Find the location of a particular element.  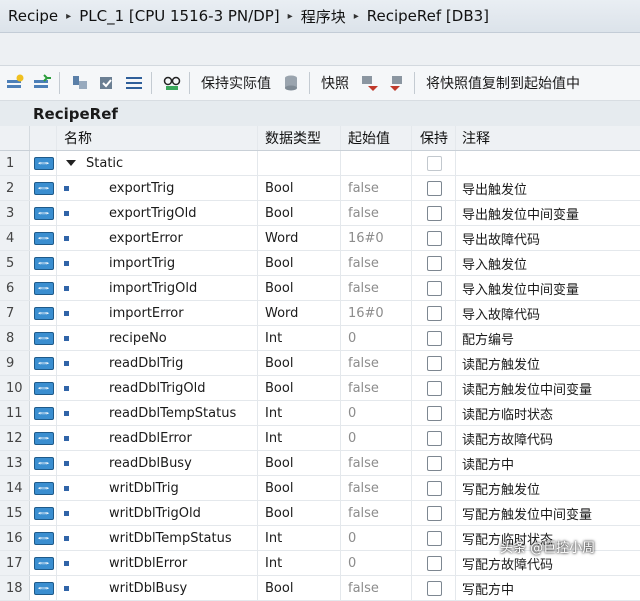

copy-snapshot-to-start-button: 将快照值复制到起始值中 is located at coordinates (503, 83).